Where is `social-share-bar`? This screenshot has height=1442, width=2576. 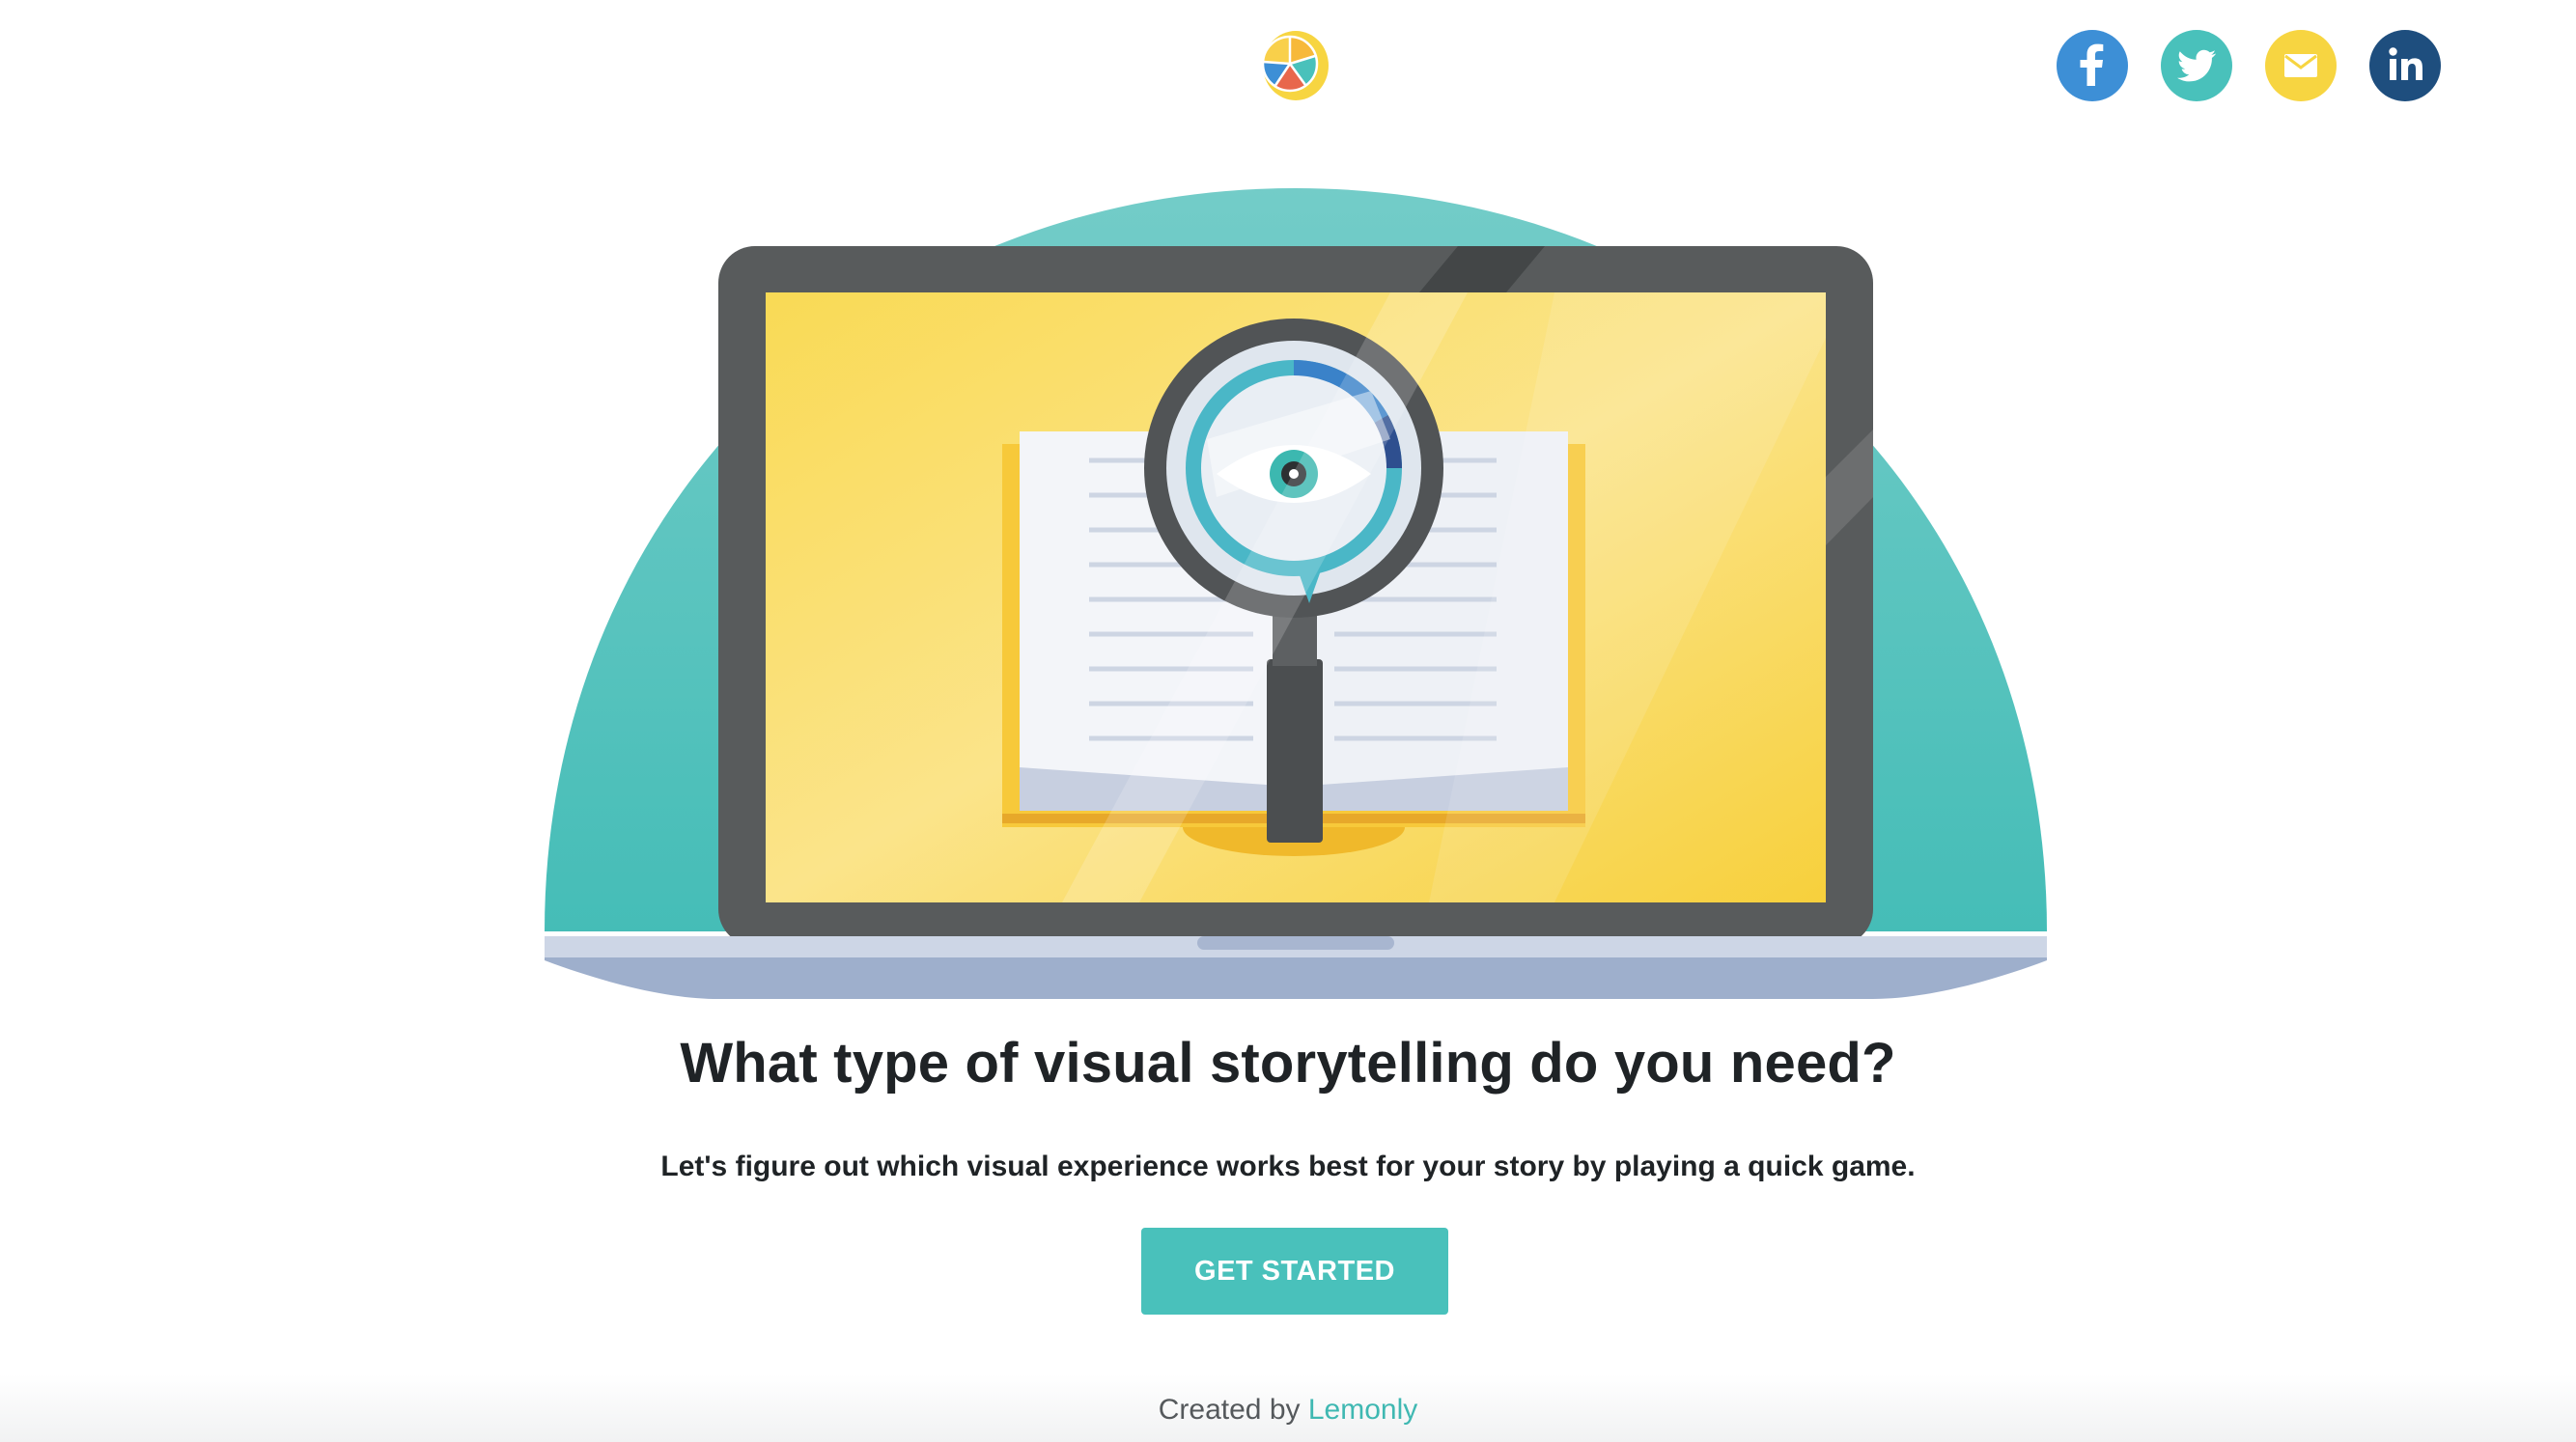
social-share-bar is located at coordinates (2249, 65).